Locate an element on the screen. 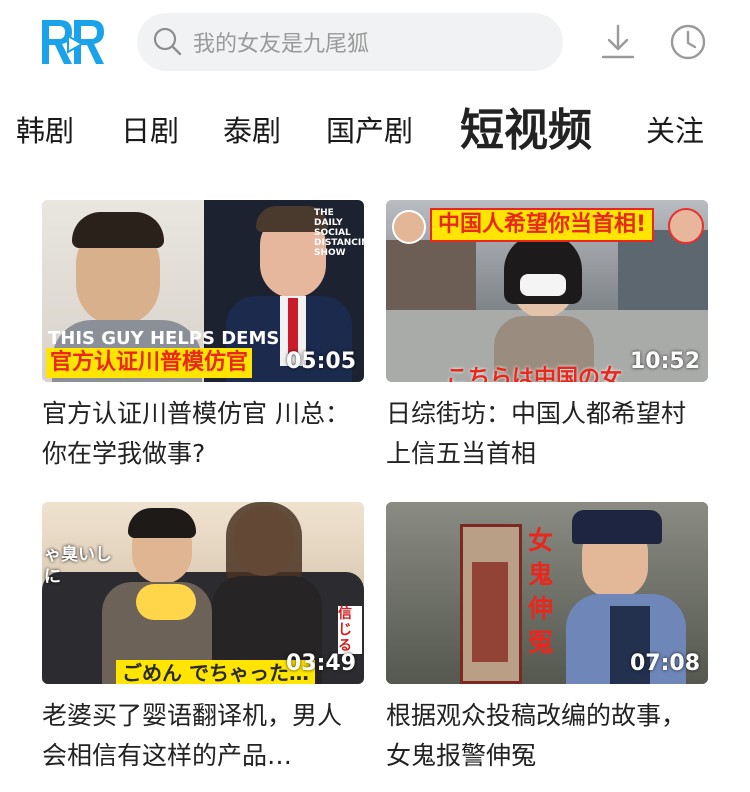  video-title: 根据观众投稿改编的故事，女鬼报警伸冤 is located at coordinates (547, 736).